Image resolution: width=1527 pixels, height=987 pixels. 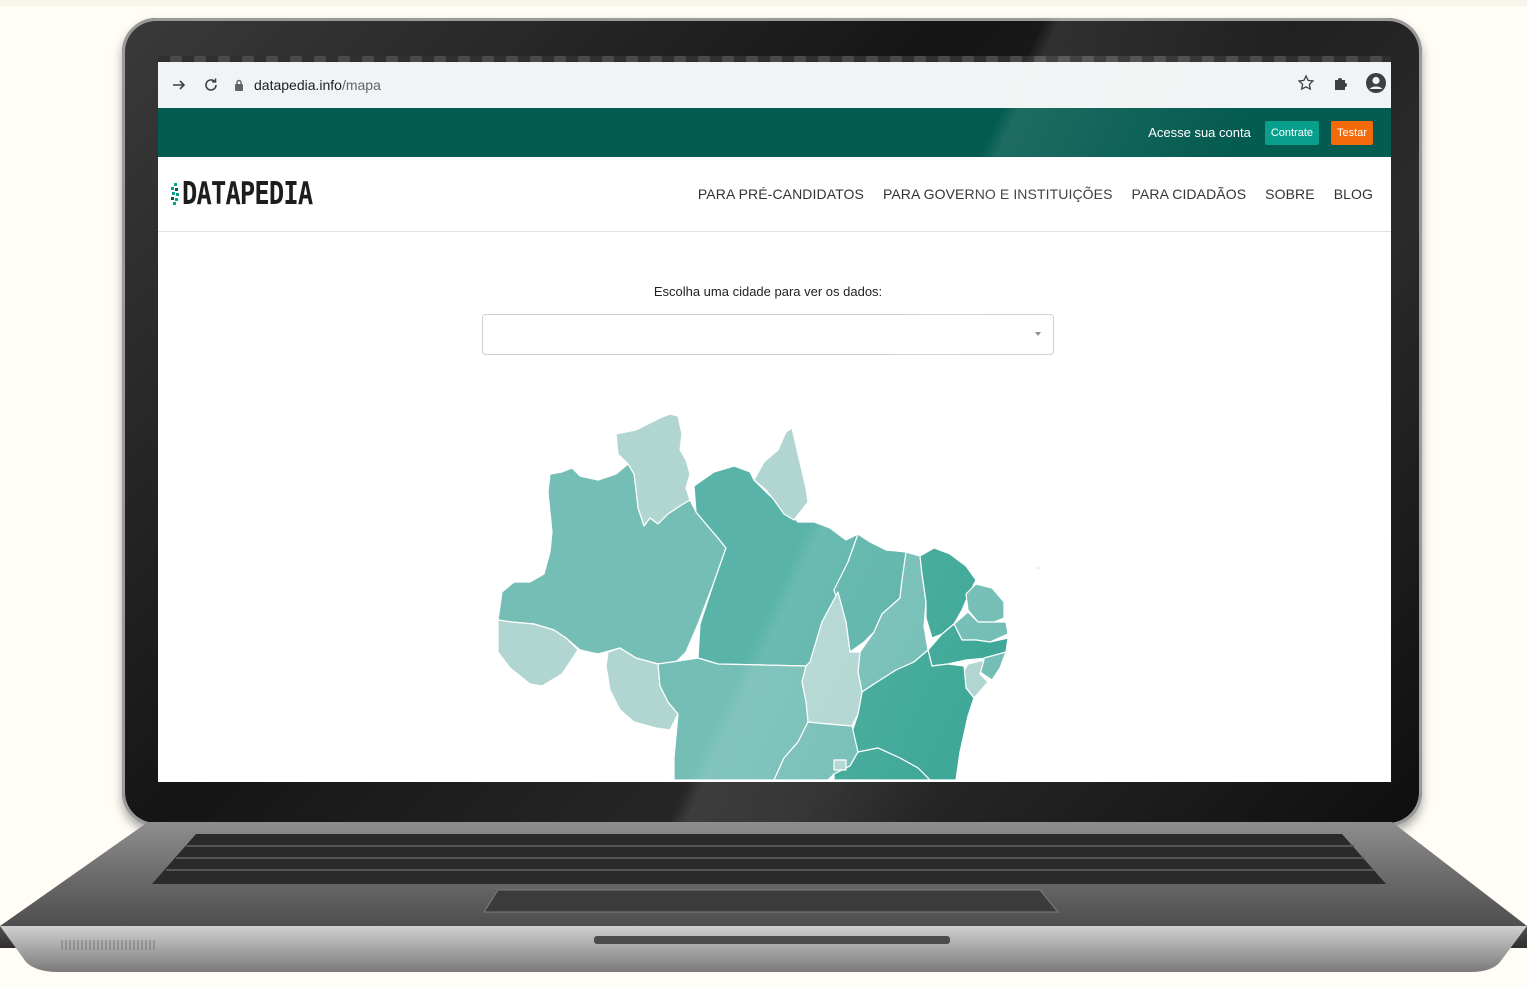 What do you see at coordinates (840, 765) in the screenshot?
I see `state-df` at bounding box center [840, 765].